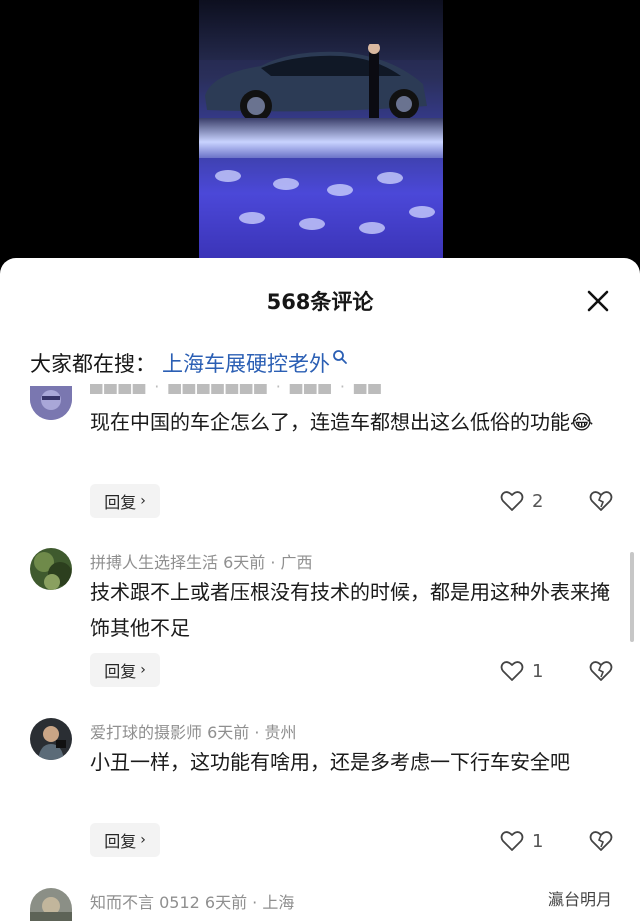 The image size is (640, 921). What do you see at coordinates (340, 357) in the screenshot?
I see `search-icon` at bounding box center [340, 357].